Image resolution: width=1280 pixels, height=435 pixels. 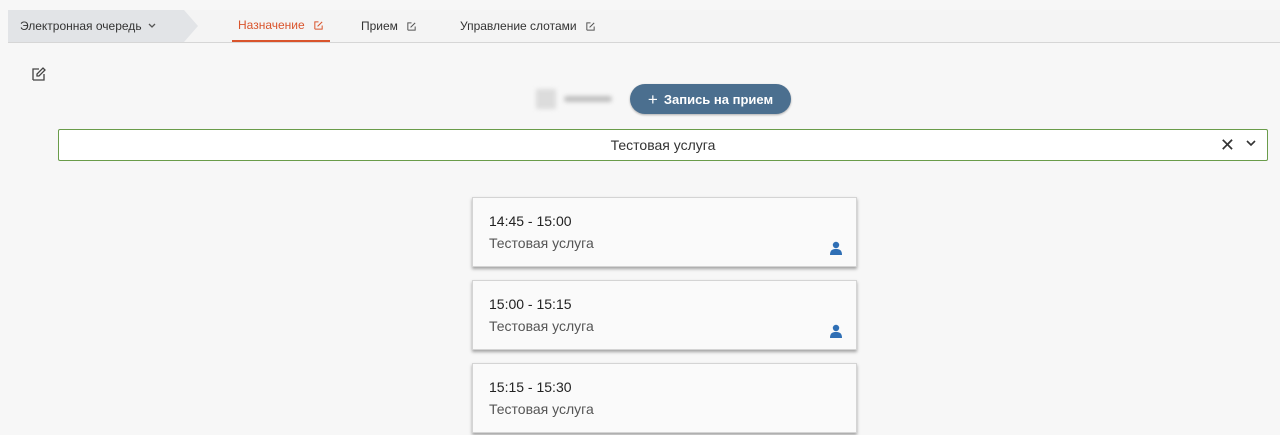 I want to click on service-select: Тестовая услуга ✕, so click(x=663, y=145).